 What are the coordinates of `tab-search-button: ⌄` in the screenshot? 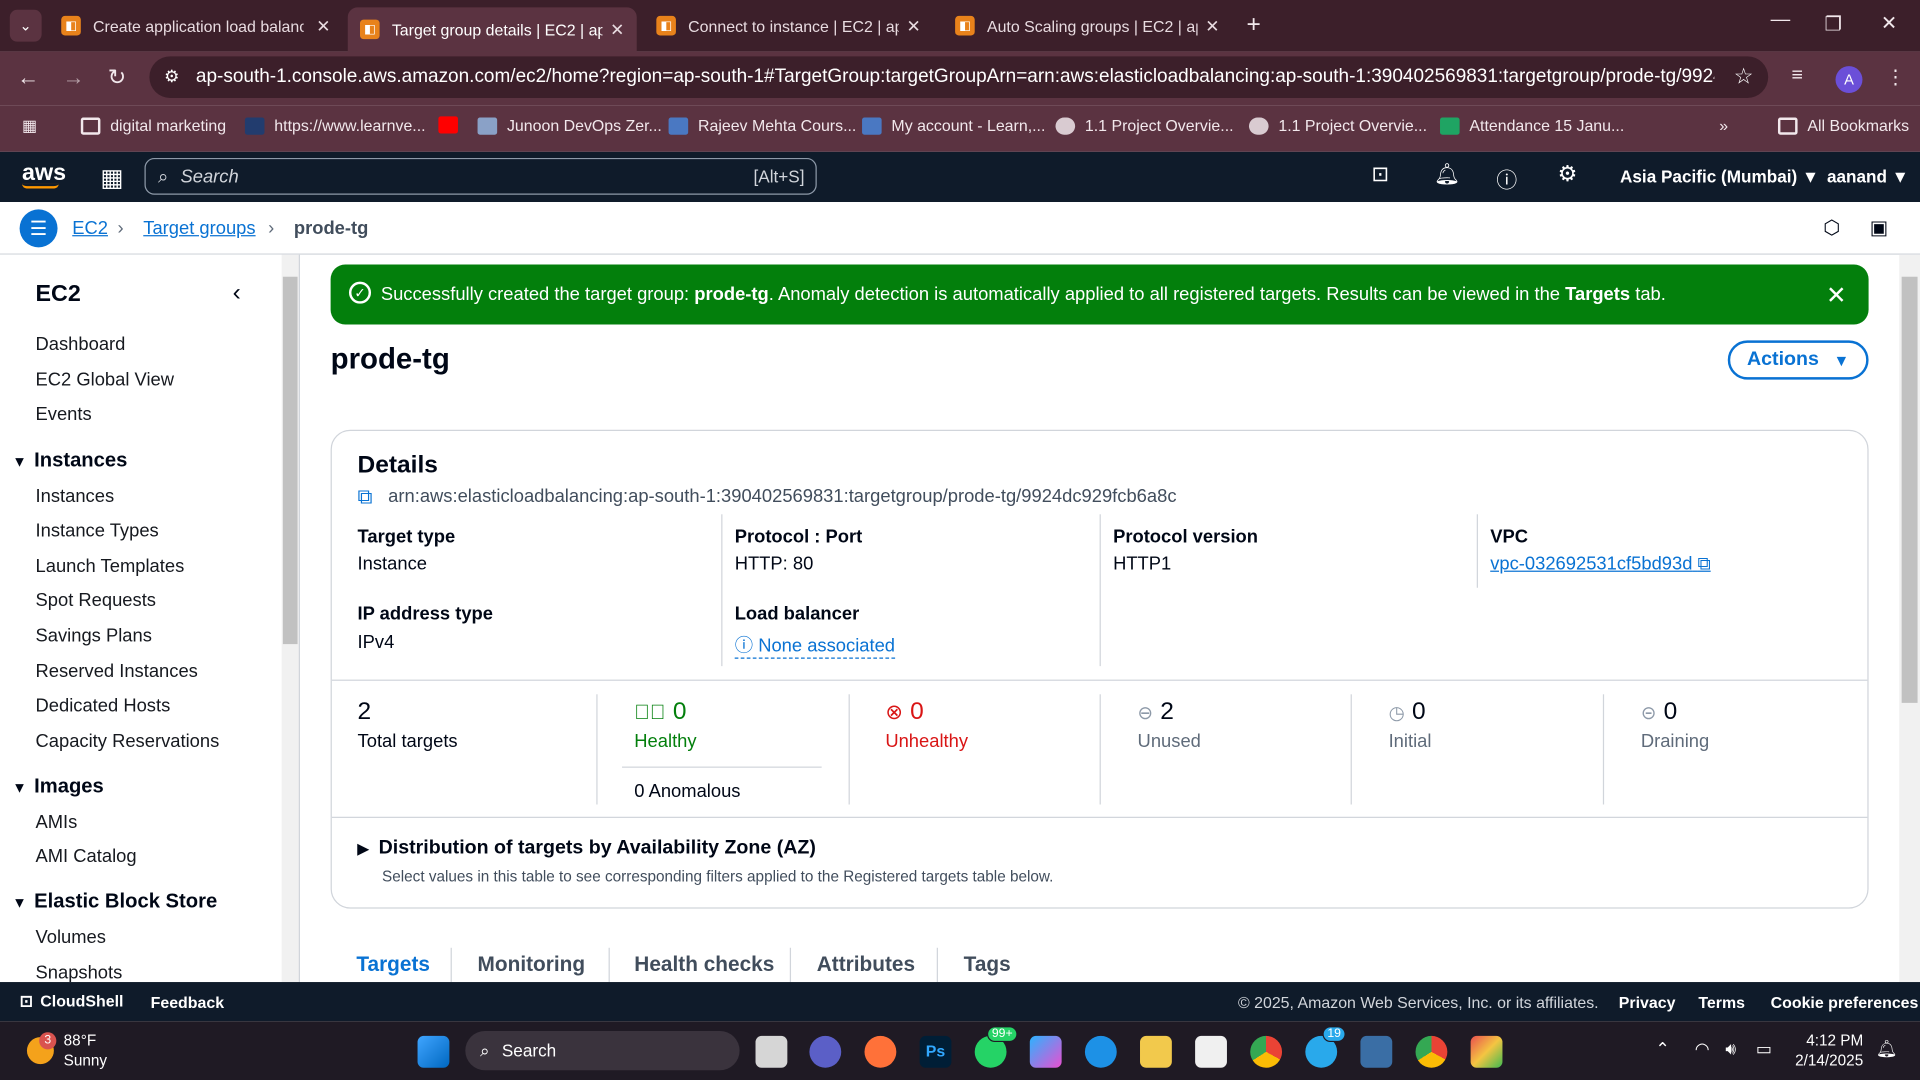 It's located at (25, 25).